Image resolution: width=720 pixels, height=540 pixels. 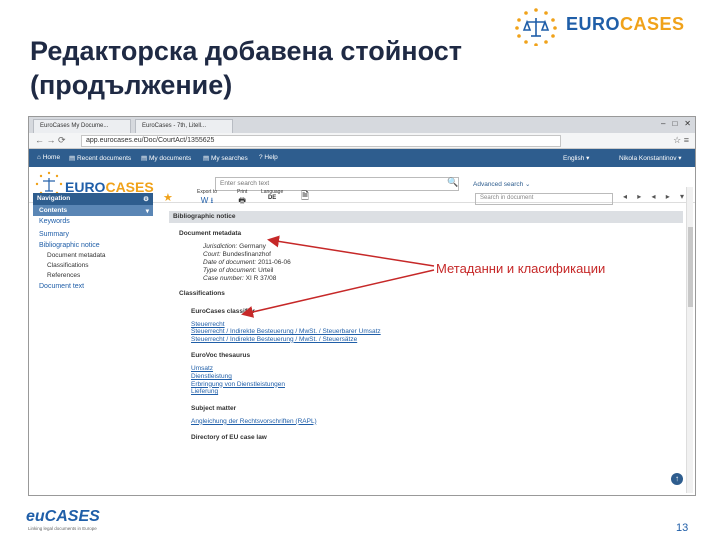 What do you see at coordinates (93, 276) in the screenshot?
I see `sidebar-subitem-references: References` at bounding box center [93, 276].